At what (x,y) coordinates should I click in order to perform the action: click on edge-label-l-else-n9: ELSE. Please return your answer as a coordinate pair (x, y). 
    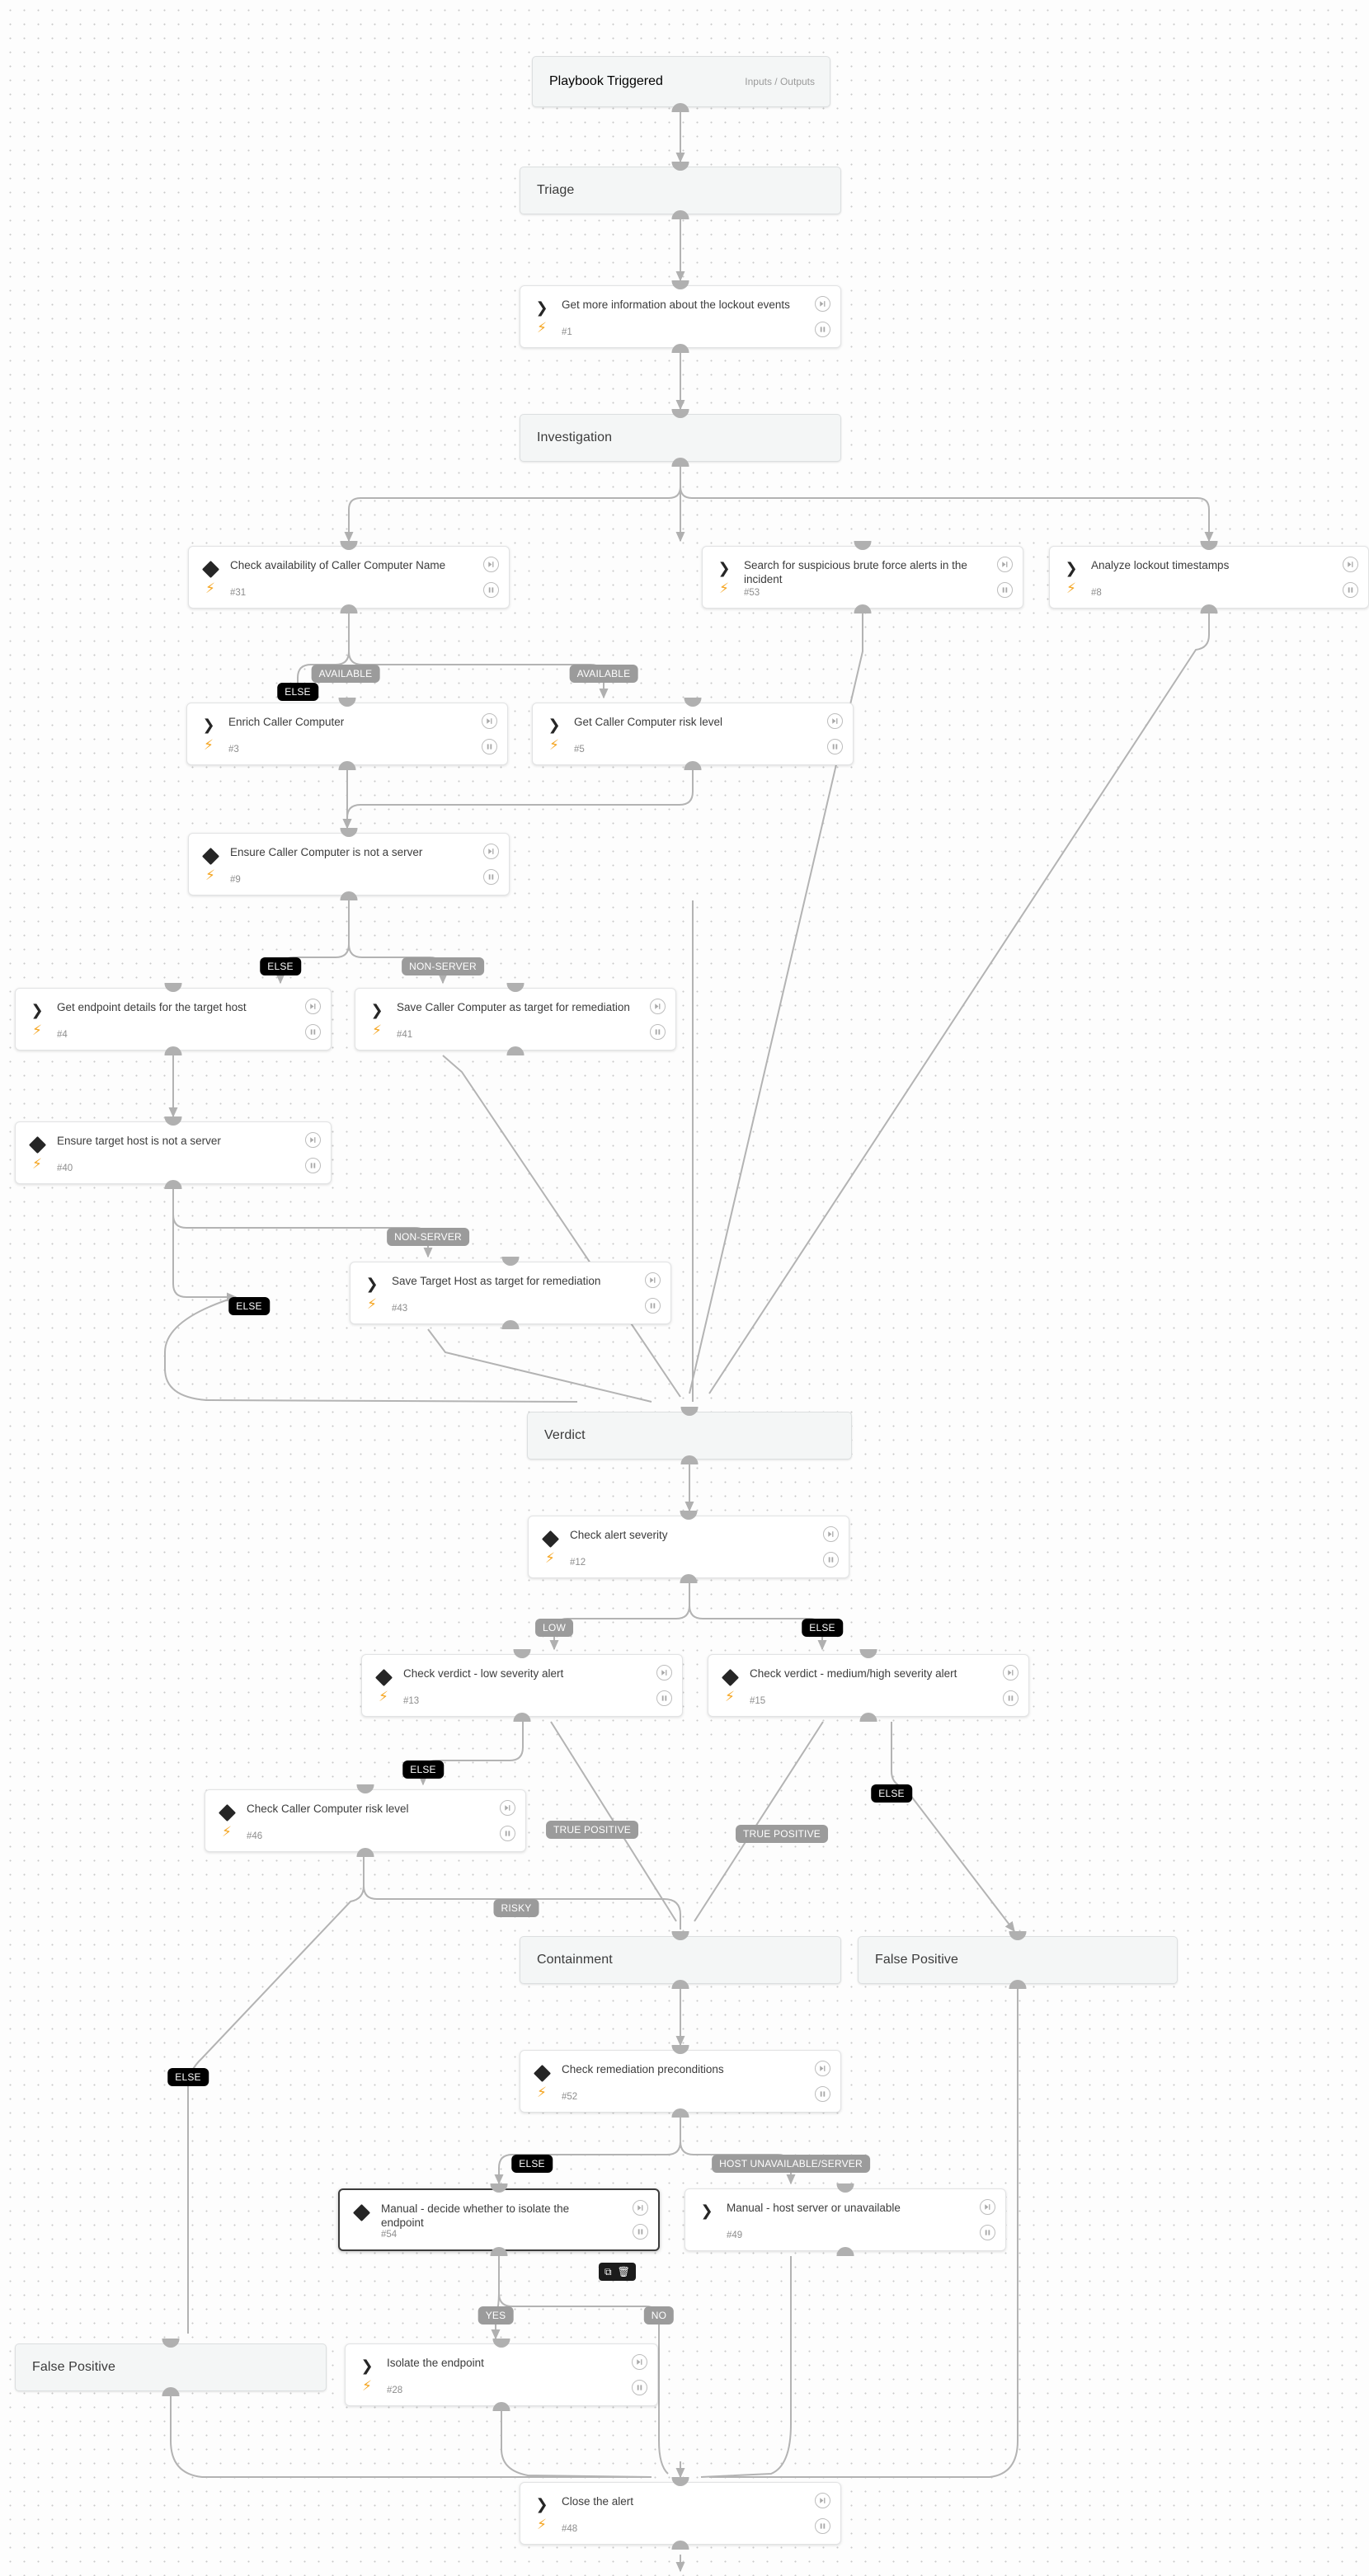
    Looking at the image, I should click on (280, 966).